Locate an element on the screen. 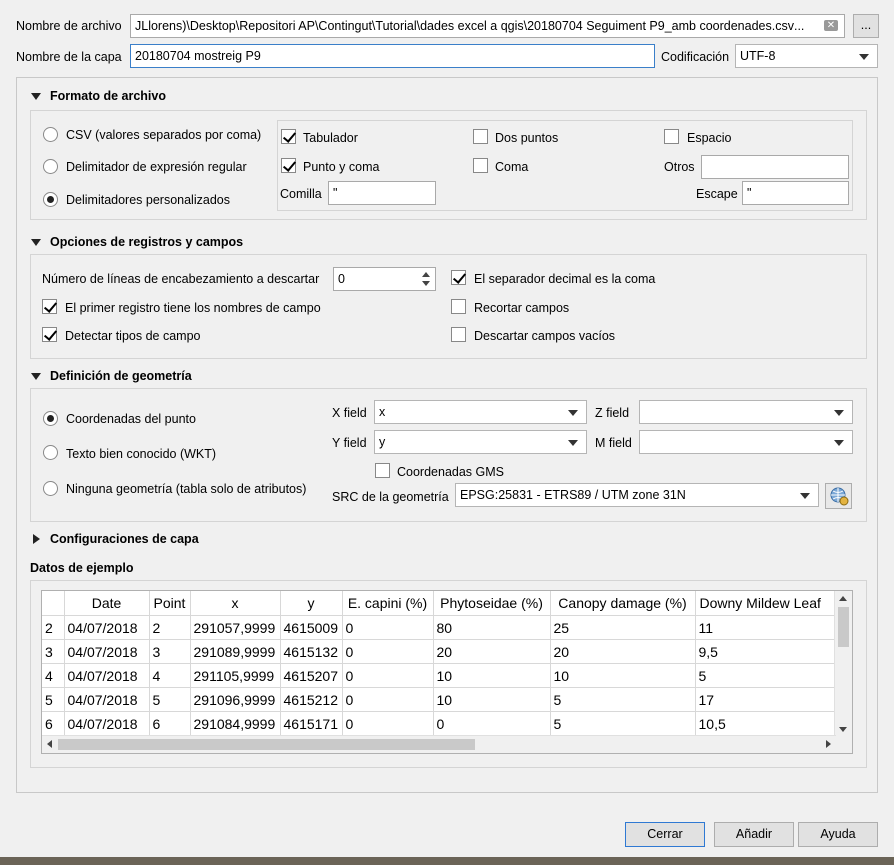 The image size is (894, 865). column-header: Downy Mildew Leaf is located at coordinates (765, 603).